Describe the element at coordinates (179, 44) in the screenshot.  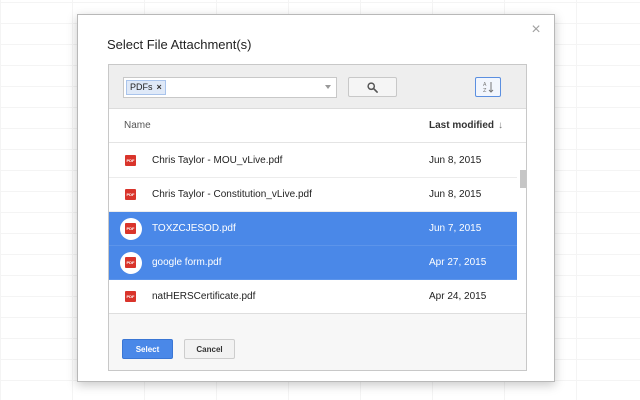
I see `dialog-title: Select File Attachment(s)` at that location.